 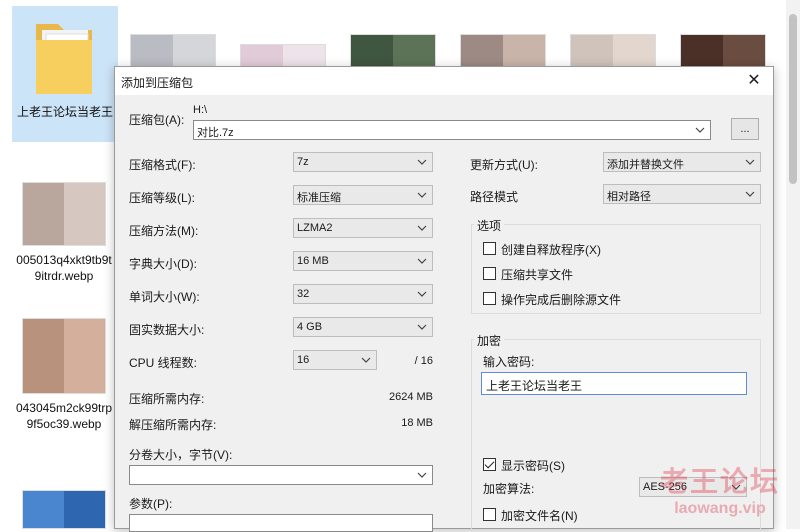 I want to click on watermark: 老王论坛 laowang.vip, so click(x=720, y=489).